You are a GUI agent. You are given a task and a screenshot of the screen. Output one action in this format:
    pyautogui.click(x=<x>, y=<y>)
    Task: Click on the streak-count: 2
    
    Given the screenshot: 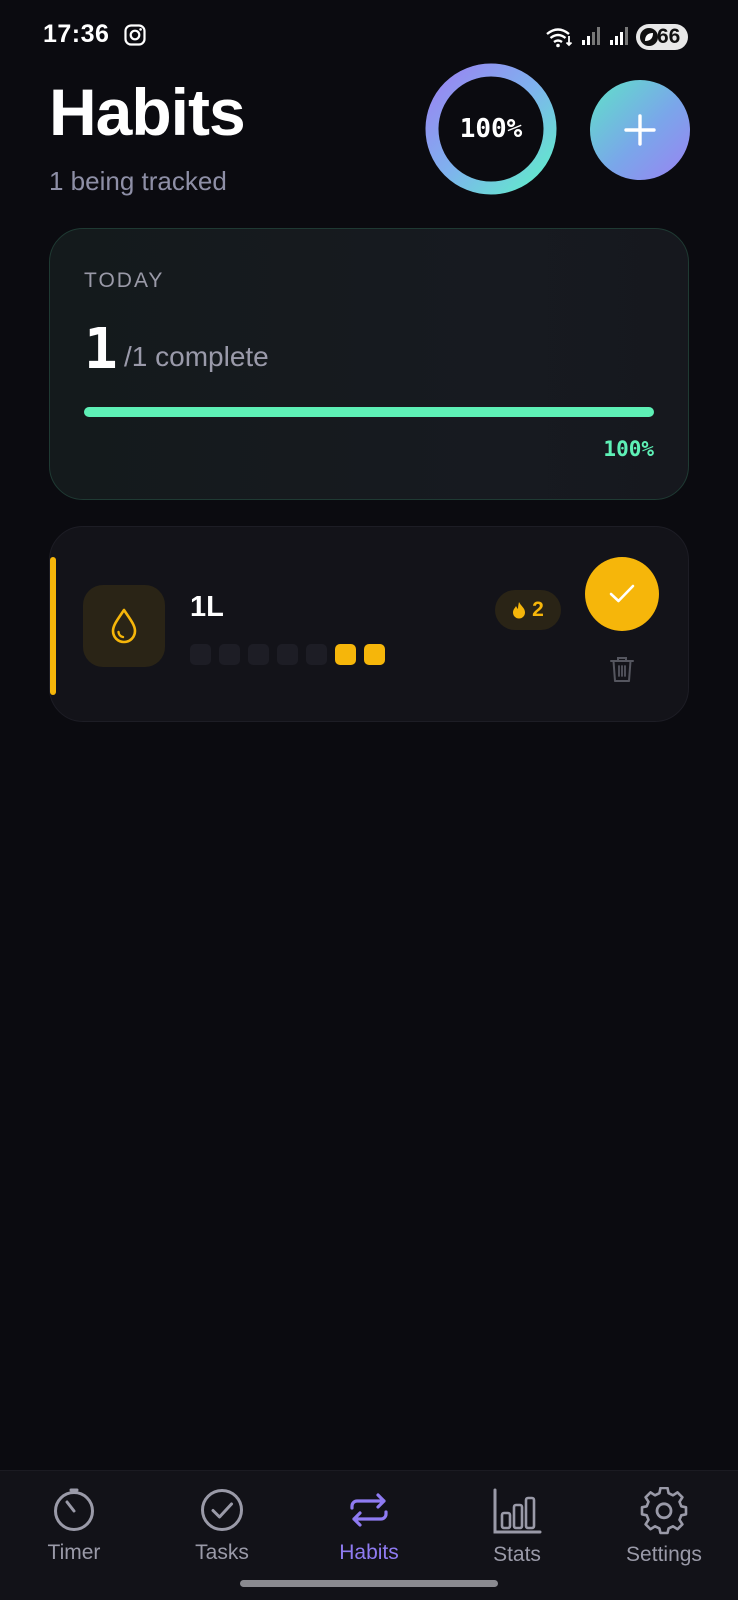 What is the action you would take?
    pyautogui.click(x=538, y=609)
    